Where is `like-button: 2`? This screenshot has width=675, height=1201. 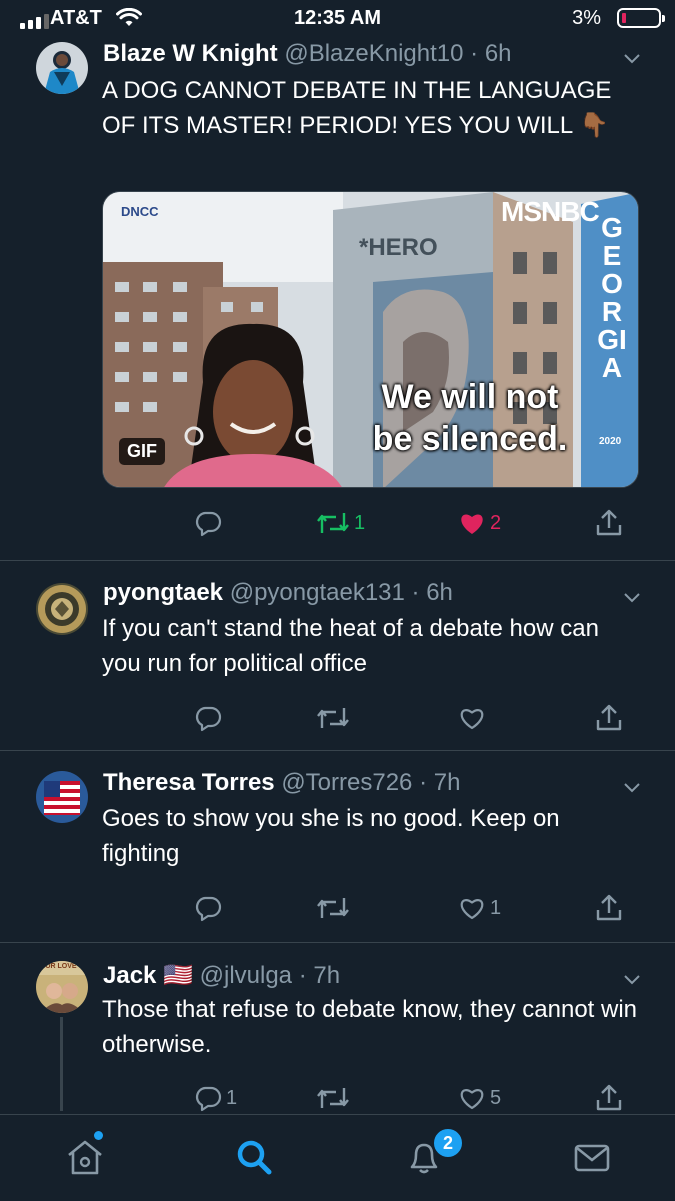
like-button: 2 is located at coordinates (479, 523).